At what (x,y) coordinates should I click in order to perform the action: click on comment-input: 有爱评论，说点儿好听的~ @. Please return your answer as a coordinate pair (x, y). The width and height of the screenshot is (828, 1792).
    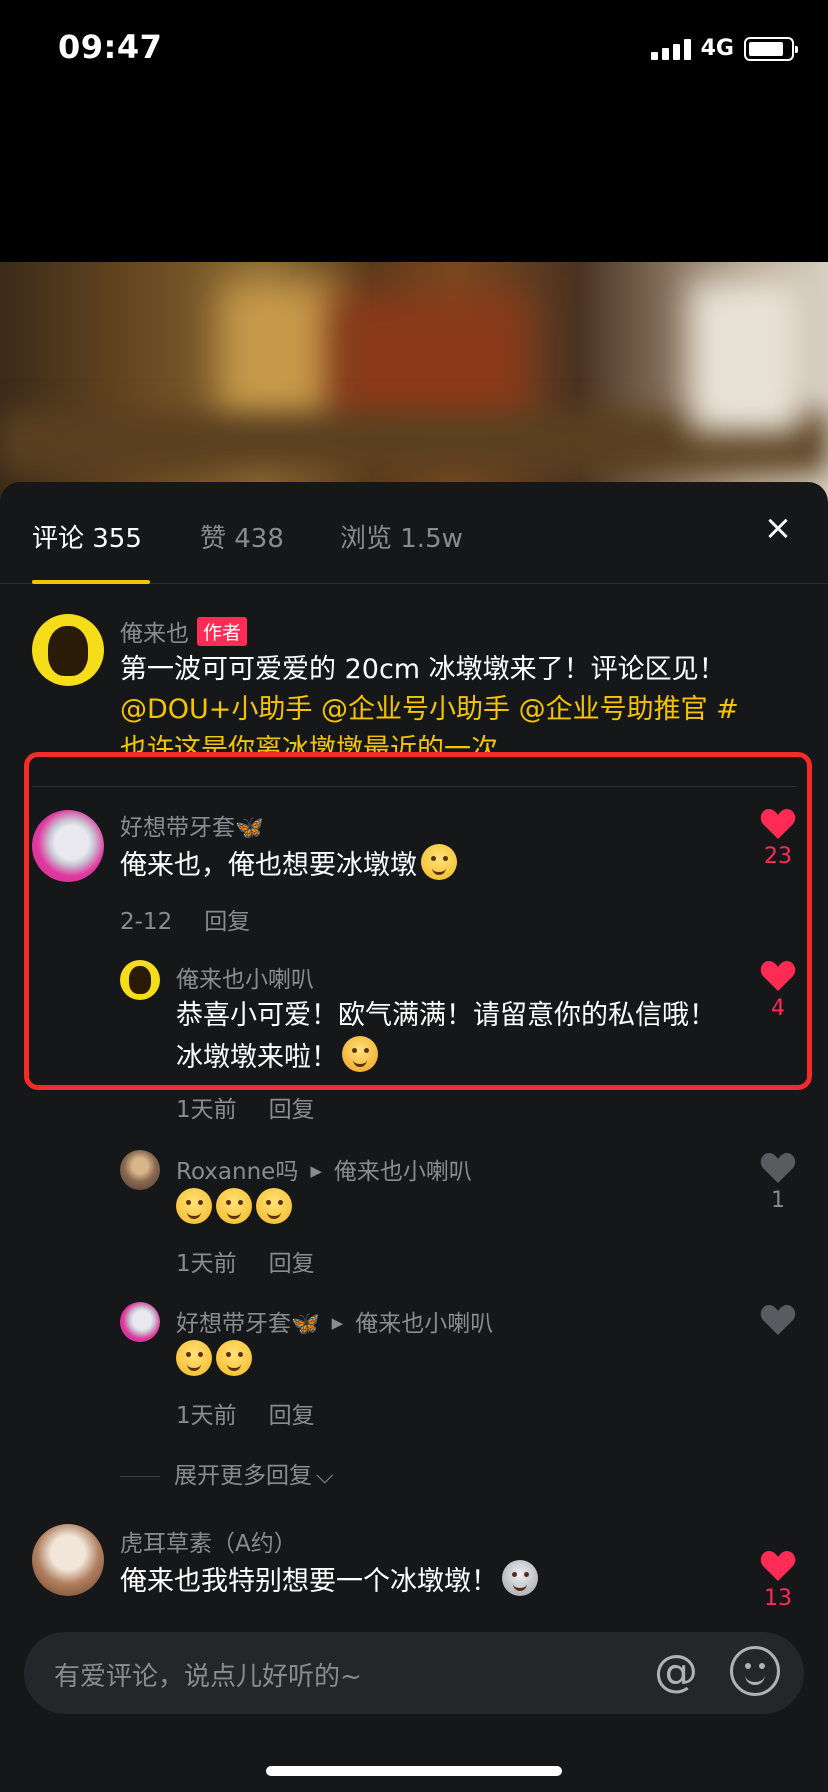
    Looking at the image, I should click on (414, 1673).